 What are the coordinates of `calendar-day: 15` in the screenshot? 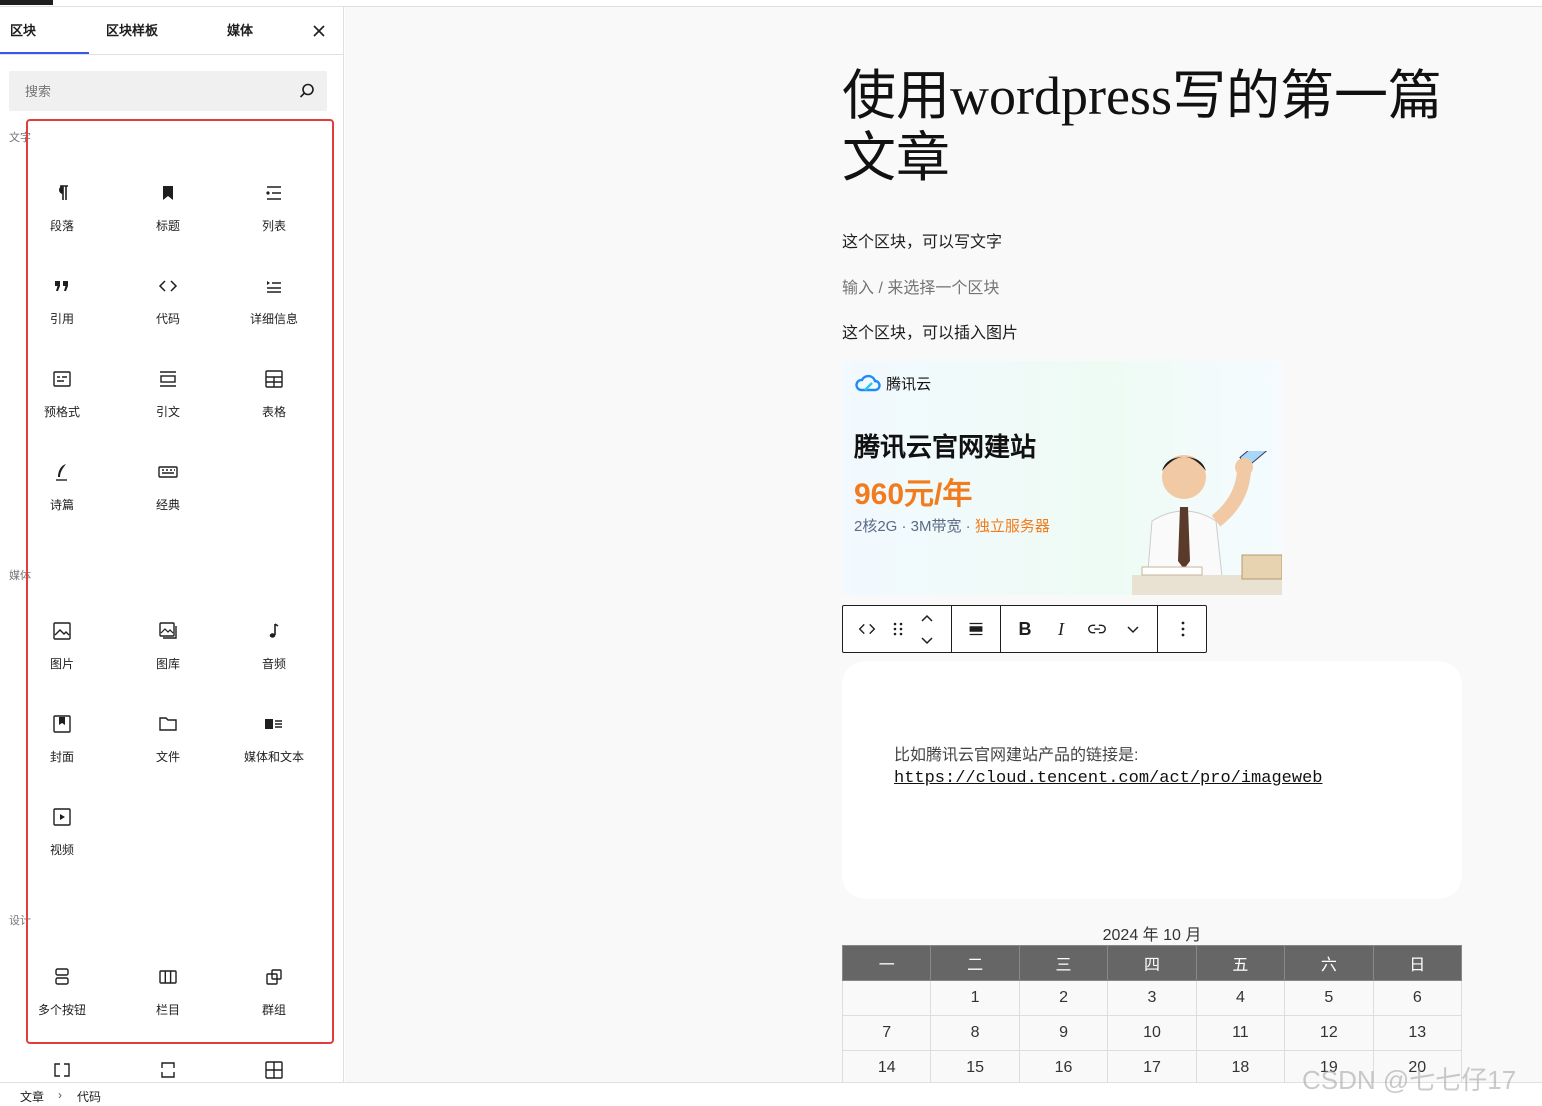 It's located at (975, 1066).